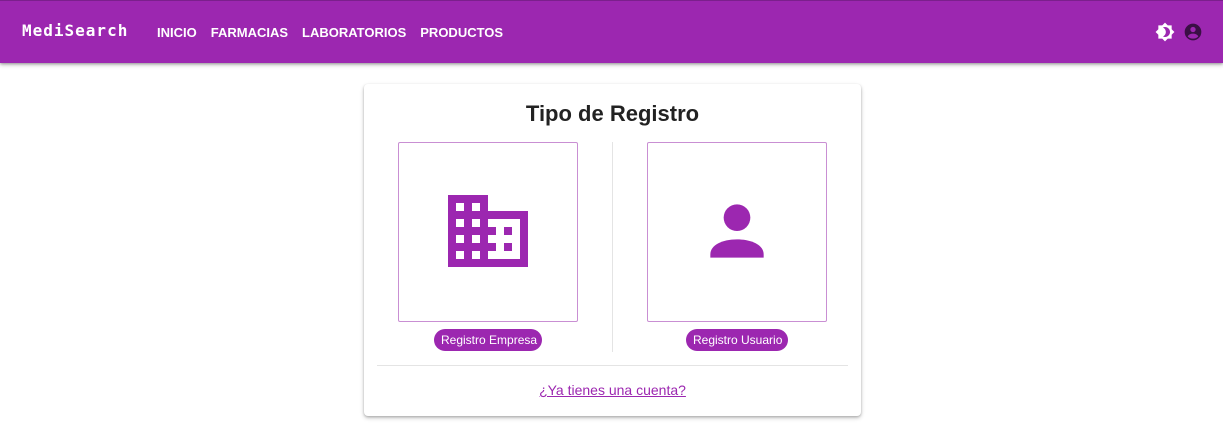  Describe the element at coordinates (488, 340) in the screenshot. I see `registro-empresa-button: Registro Empresa` at that location.